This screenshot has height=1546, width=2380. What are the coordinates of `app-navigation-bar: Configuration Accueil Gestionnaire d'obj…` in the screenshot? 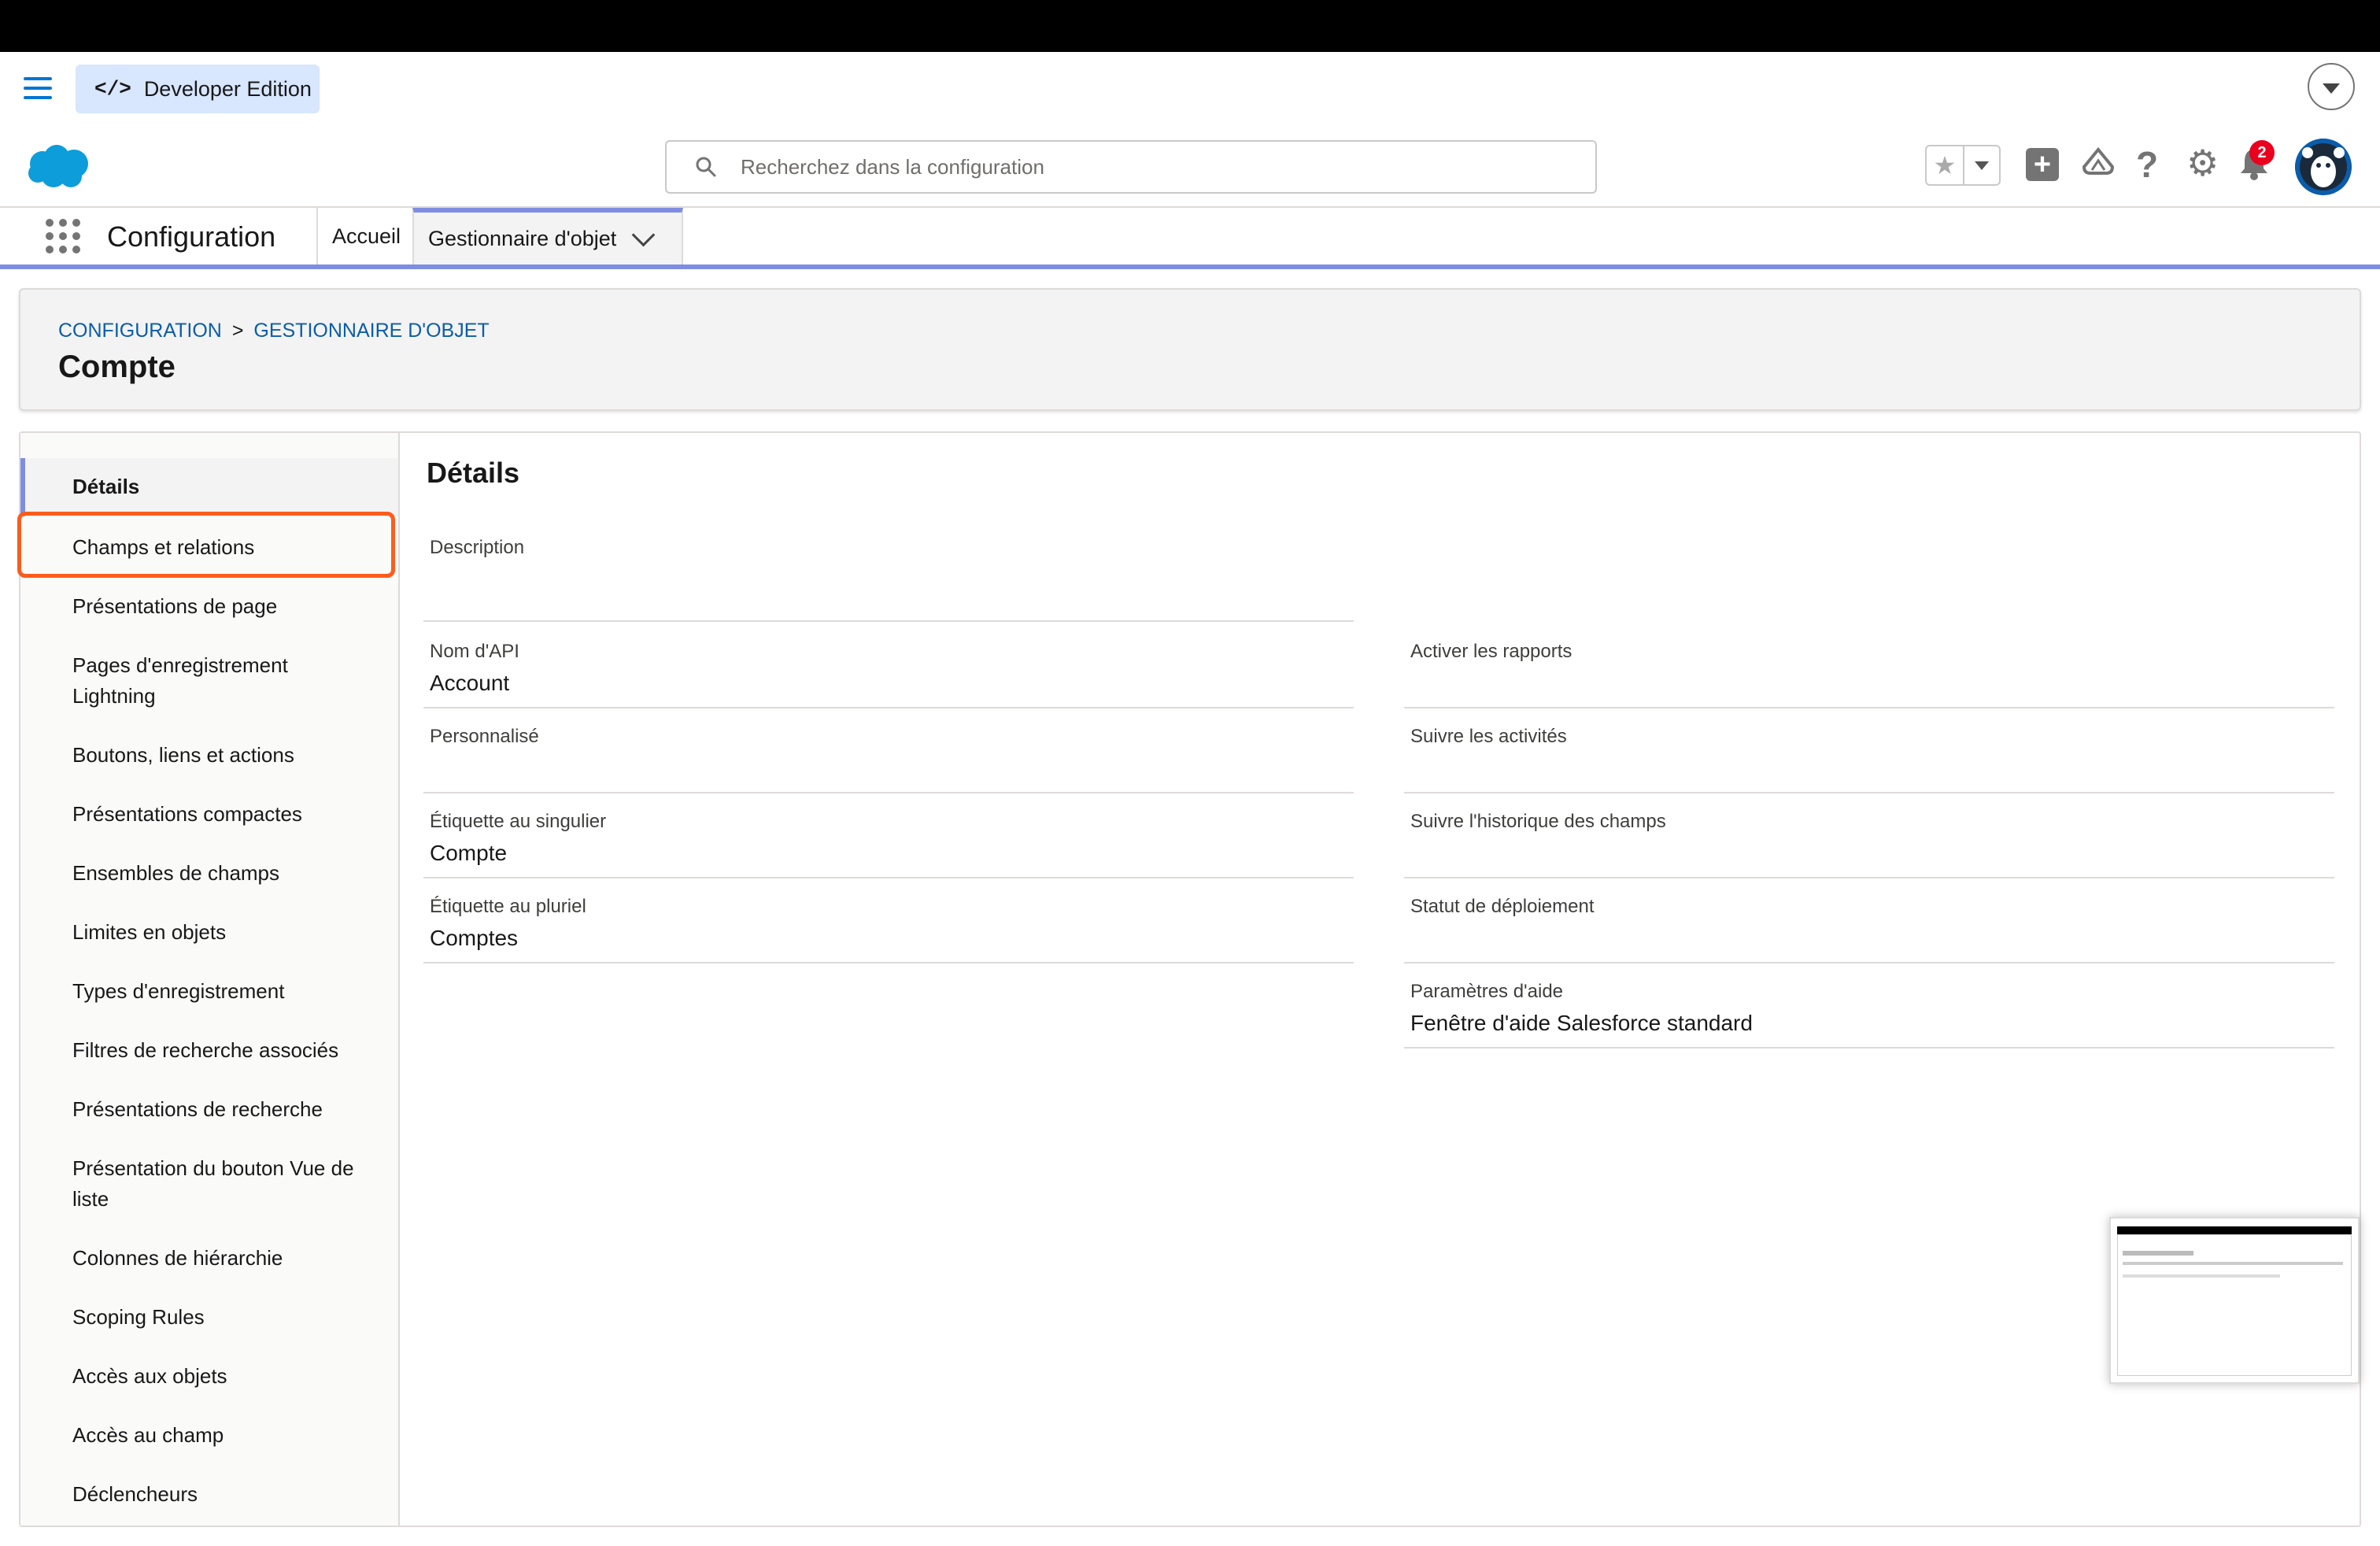 It's located at (1190, 239).